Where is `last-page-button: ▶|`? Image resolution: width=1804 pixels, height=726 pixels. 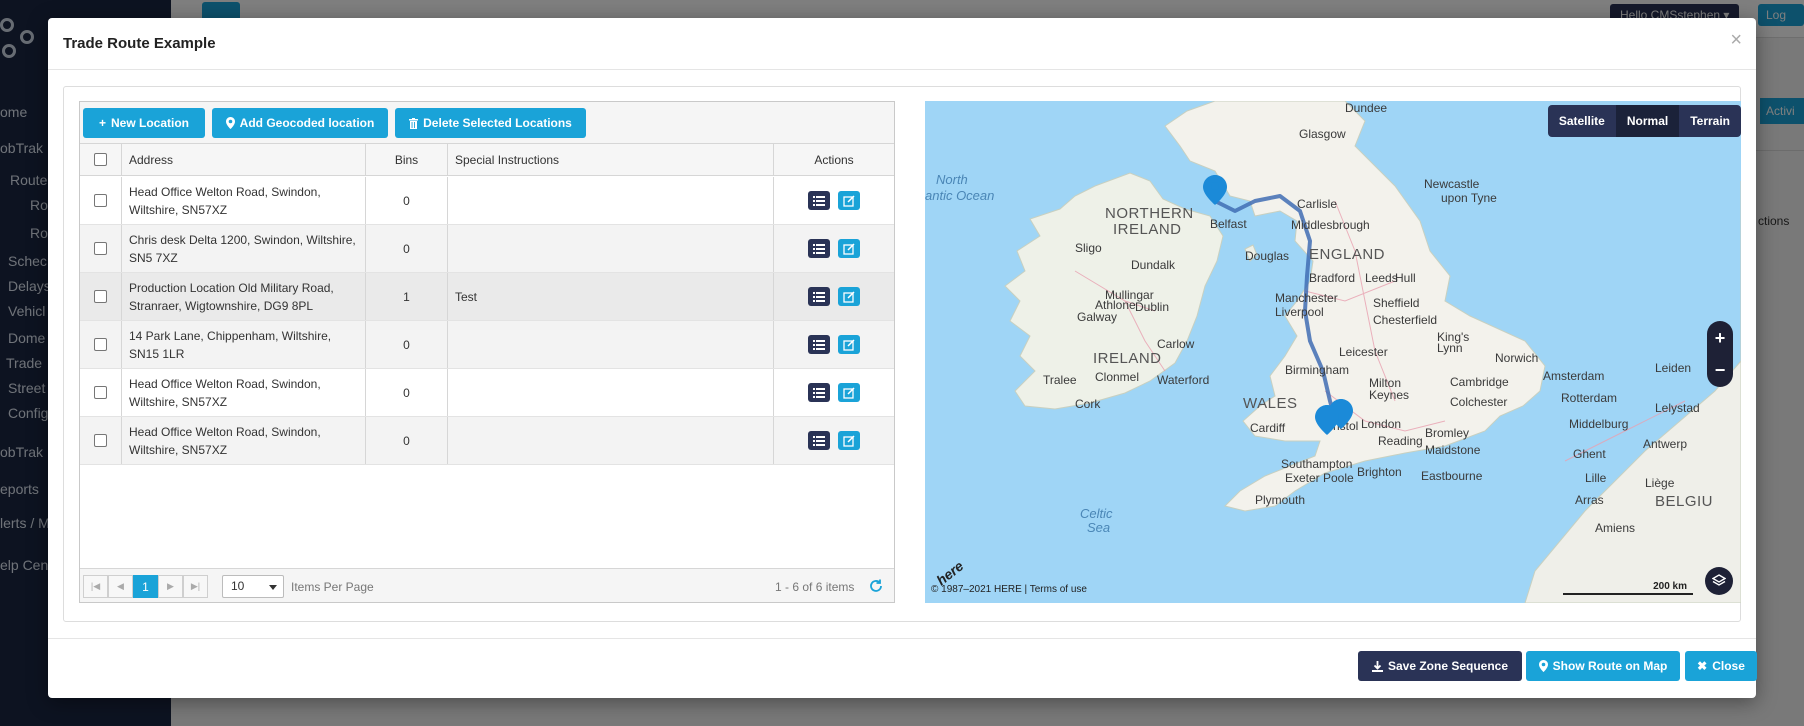
last-page-button: ▶| is located at coordinates (195, 586).